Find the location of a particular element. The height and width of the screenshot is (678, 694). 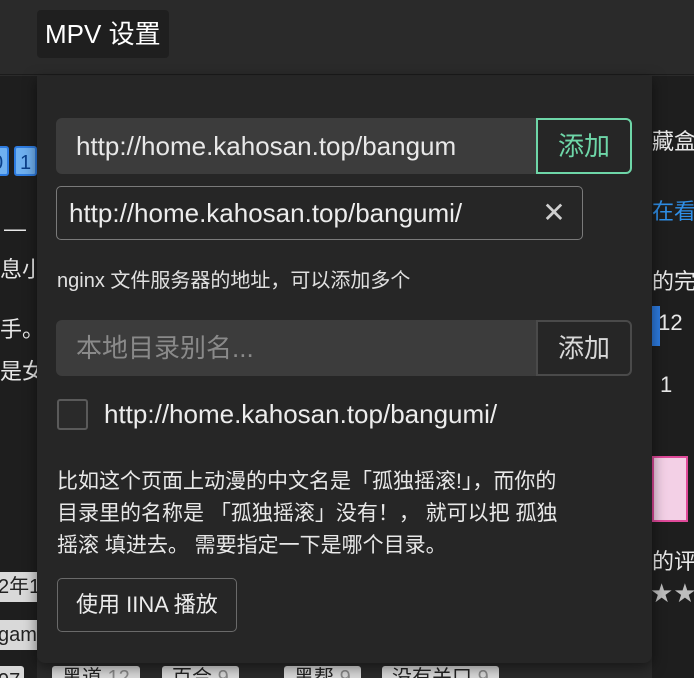

background-text: 是女 is located at coordinates (18, 371).